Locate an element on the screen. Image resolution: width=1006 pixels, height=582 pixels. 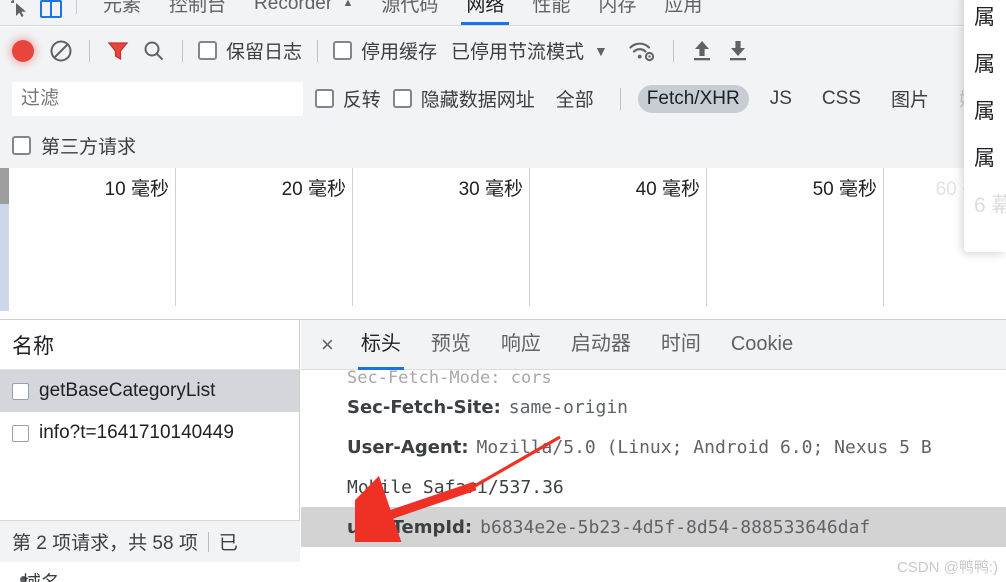
tab-elements: 元素 is located at coordinates (122, 12).